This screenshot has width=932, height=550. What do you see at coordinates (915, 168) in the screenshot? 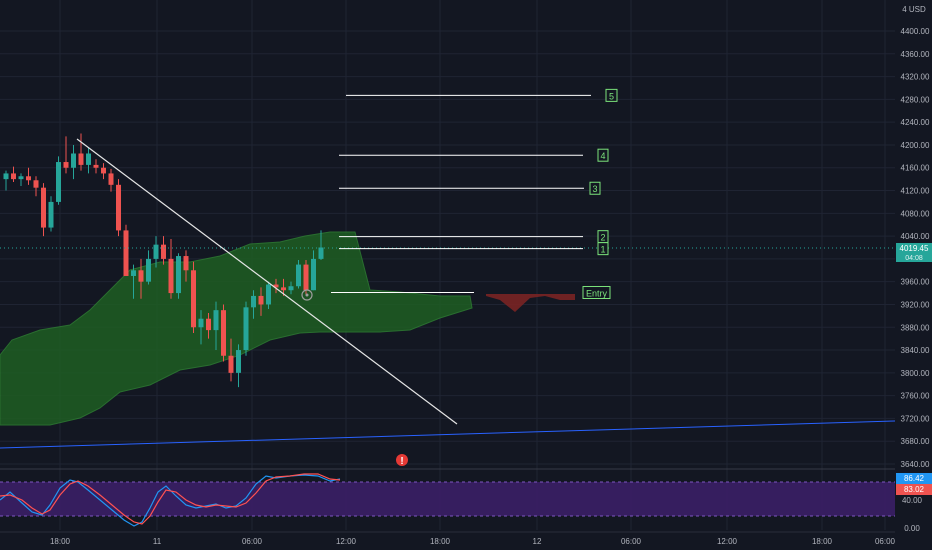
I see `price-tick-label: 4160.00` at bounding box center [915, 168].